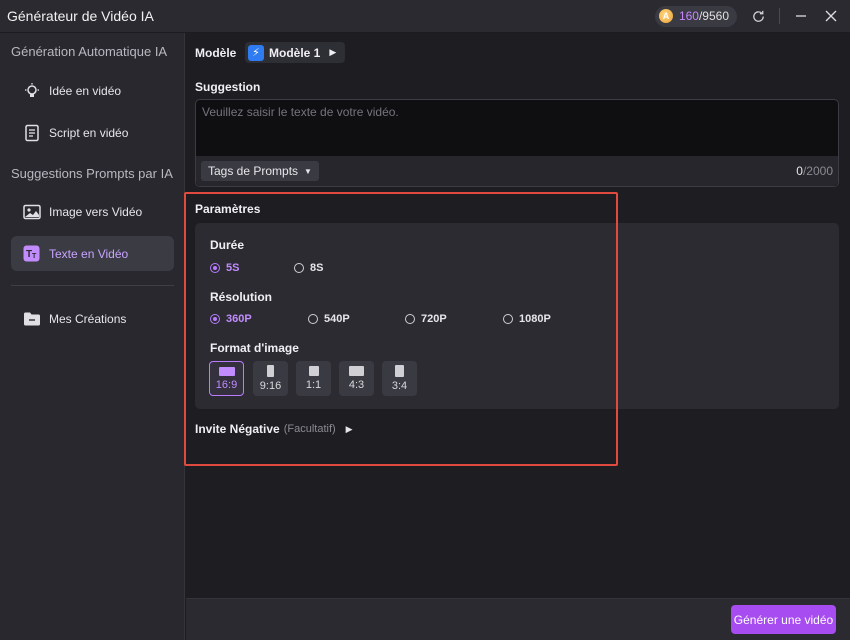  I want to click on duration-label: Durée, so click(227, 245).